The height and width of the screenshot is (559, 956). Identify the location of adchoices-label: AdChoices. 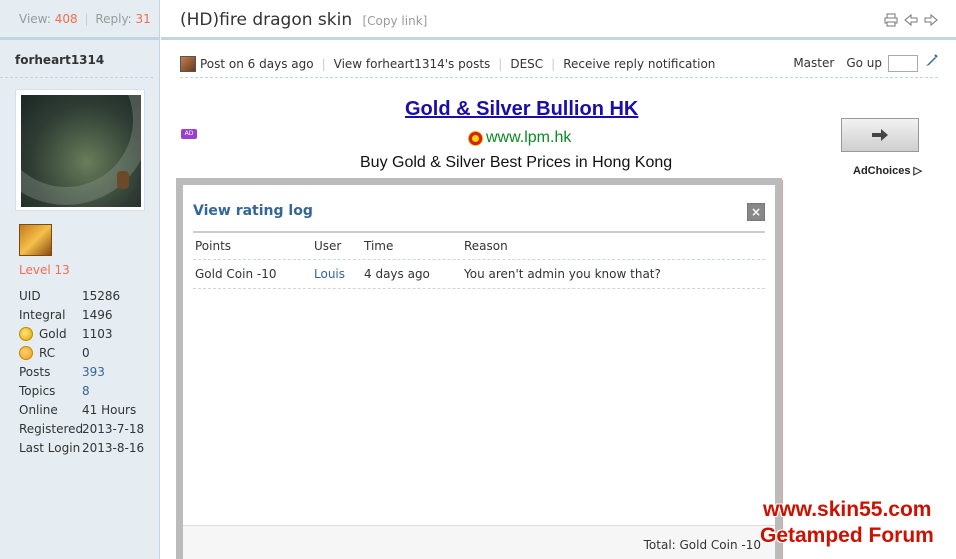
(882, 171).